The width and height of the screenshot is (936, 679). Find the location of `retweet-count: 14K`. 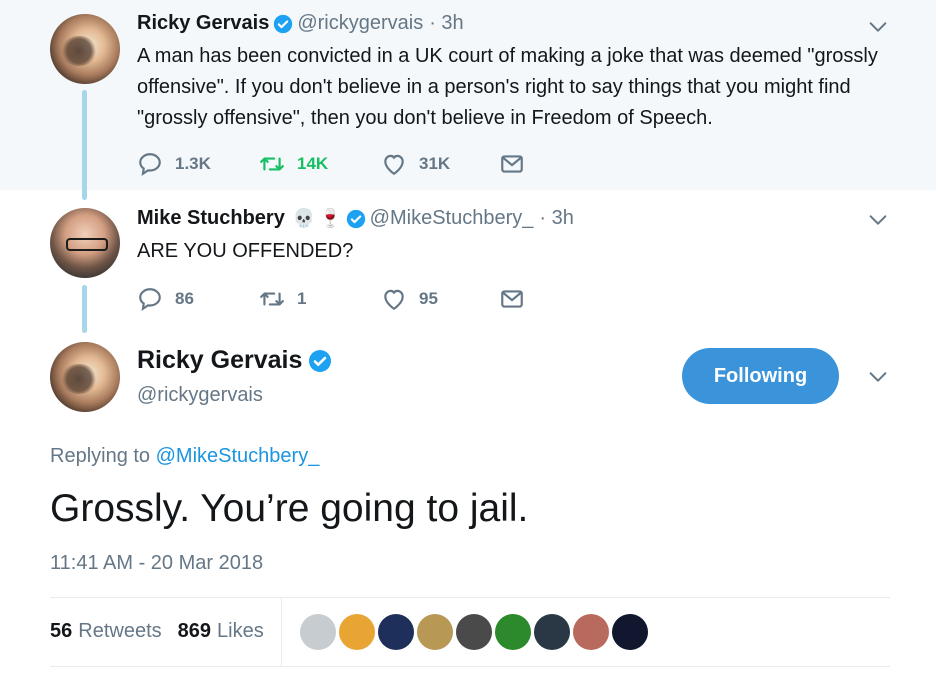

retweet-count: 14K is located at coordinates (313, 163).